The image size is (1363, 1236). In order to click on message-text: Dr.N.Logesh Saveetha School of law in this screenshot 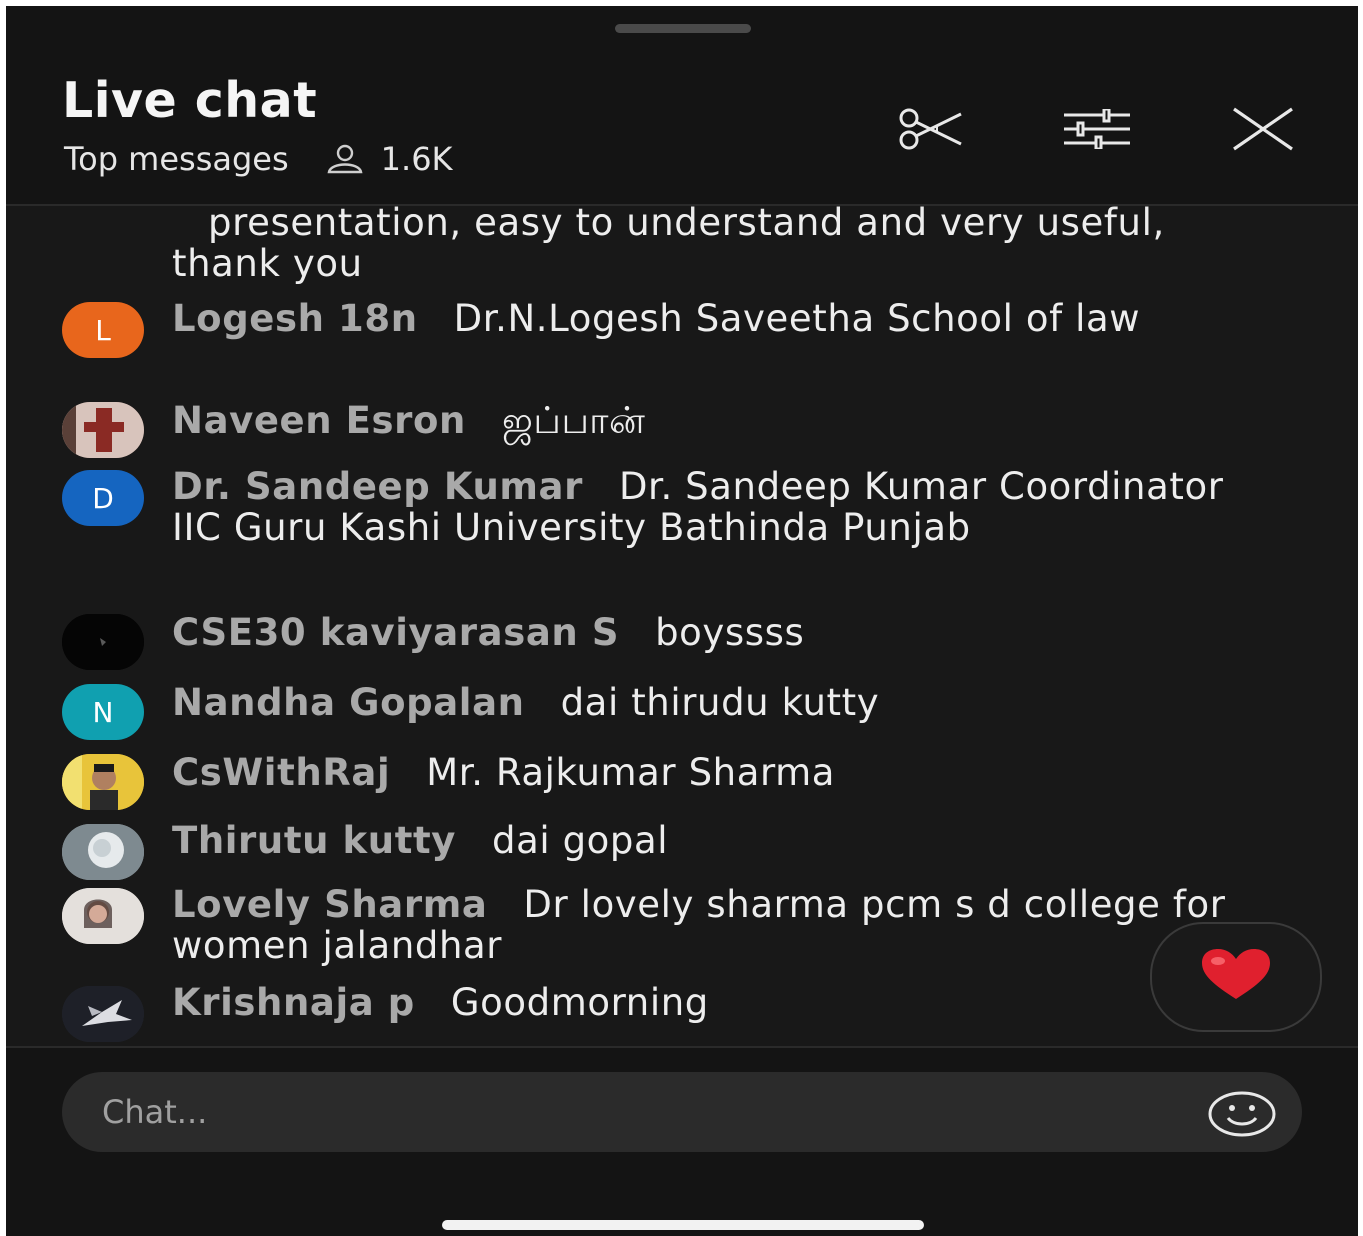, I will do `click(797, 318)`.